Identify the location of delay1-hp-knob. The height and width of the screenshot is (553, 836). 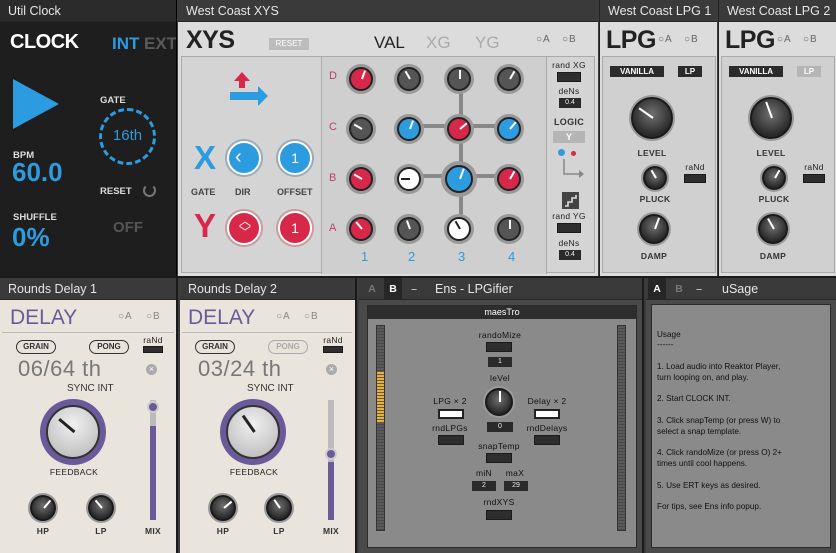
(43, 508).